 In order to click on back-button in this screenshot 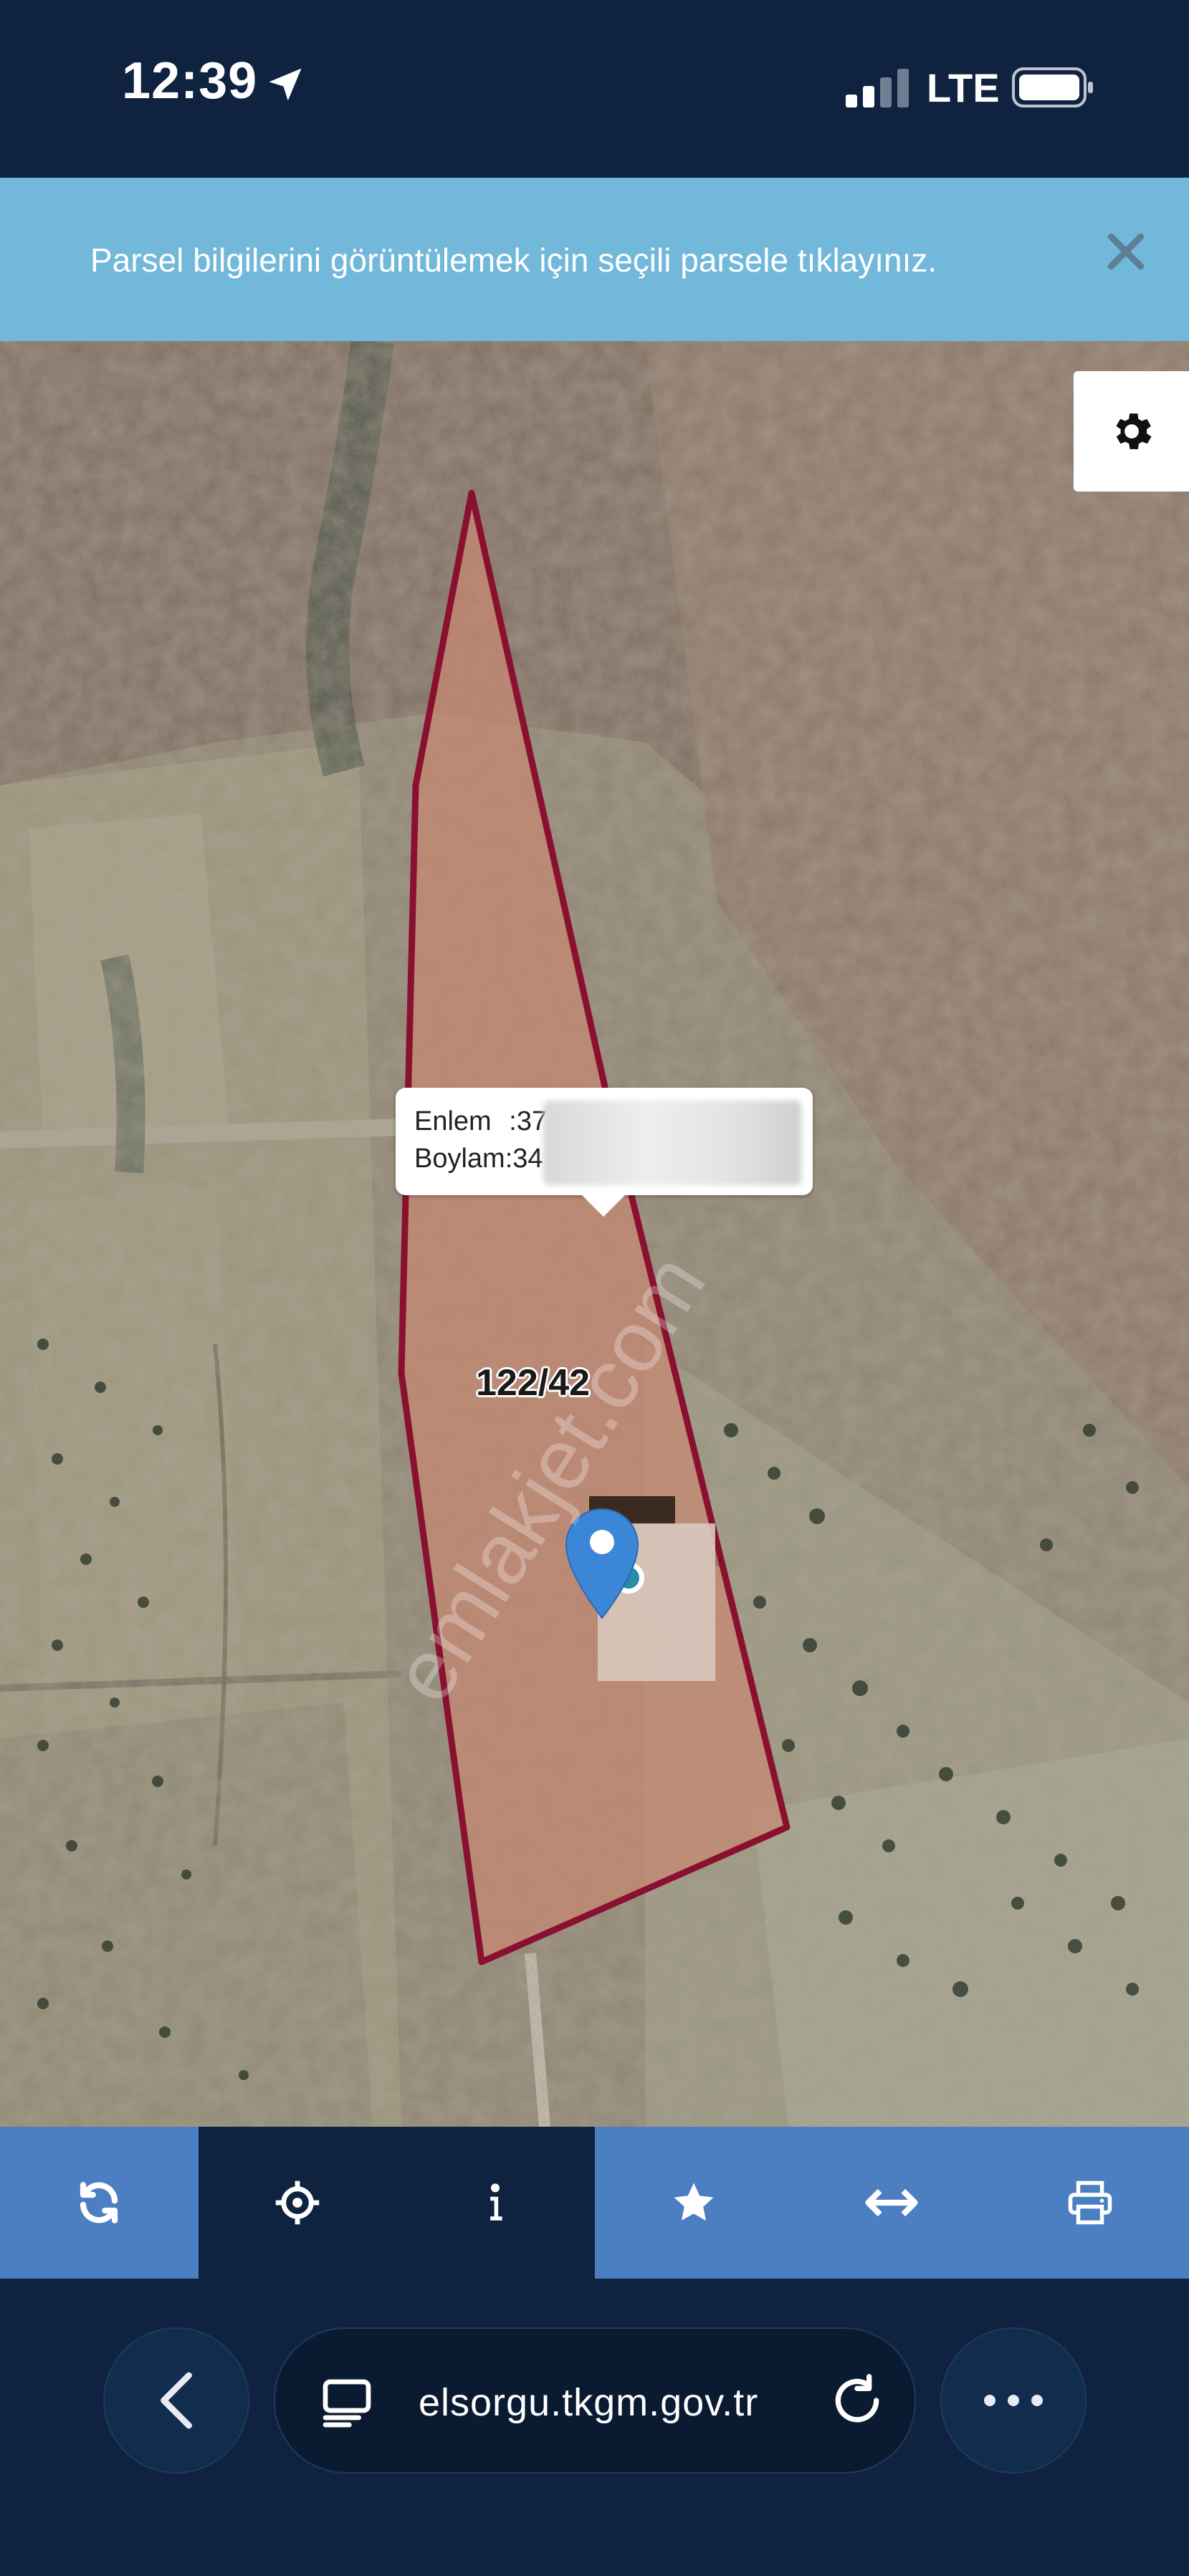, I will do `click(176, 2400)`.